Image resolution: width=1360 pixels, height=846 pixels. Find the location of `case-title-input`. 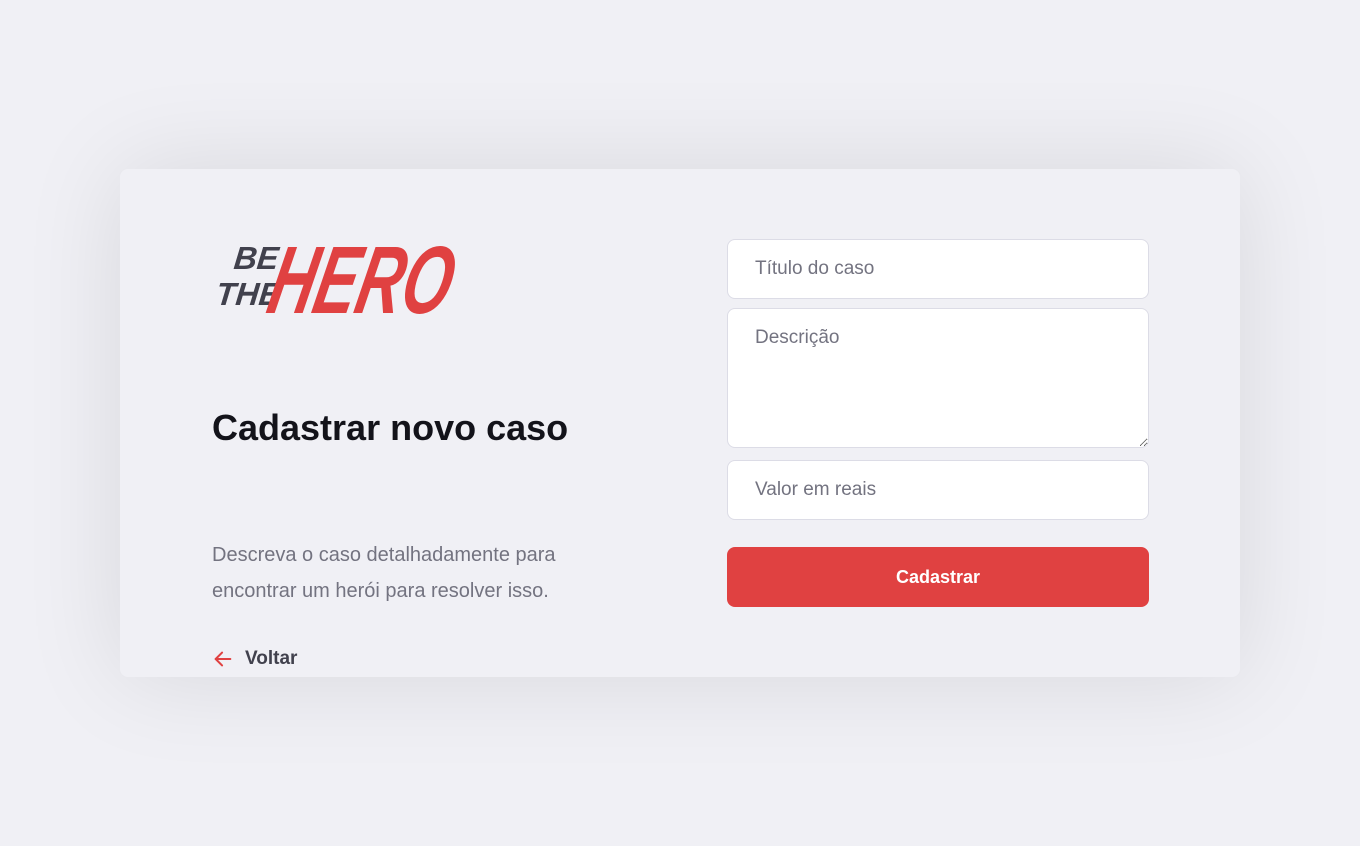

case-title-input is located at coordinates (938, 269).